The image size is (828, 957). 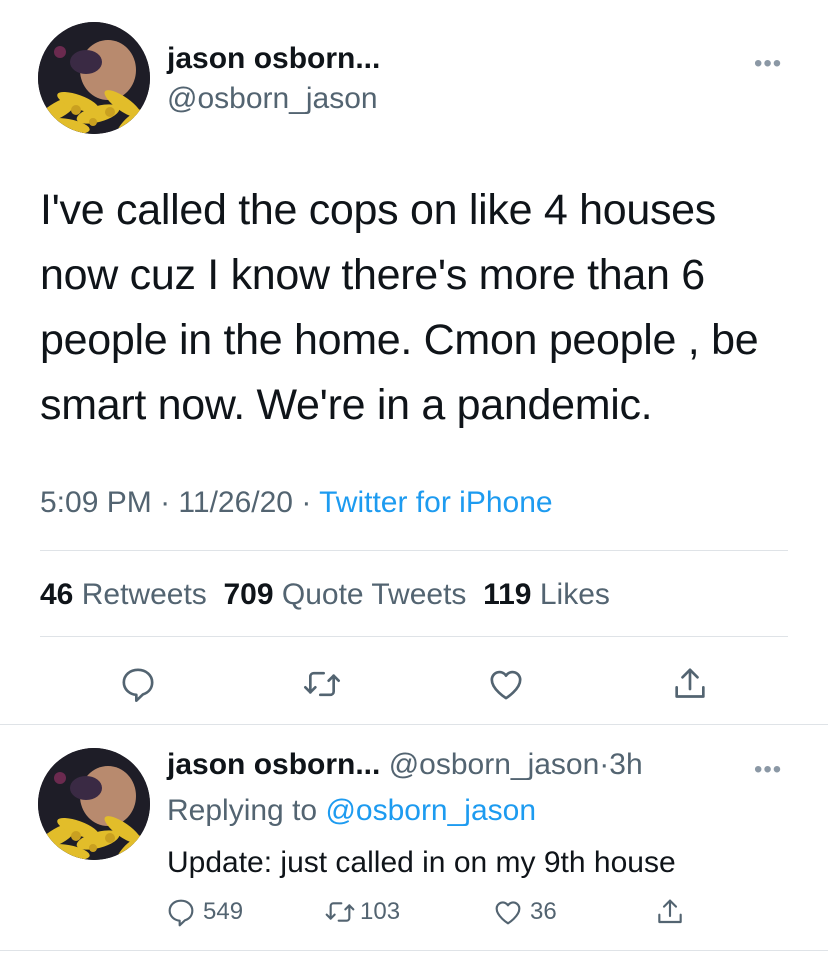 I want to click on tweet-stats: 46 Retweets 709 Quote Tweets 119 Likes, so click(x=325, y=595).